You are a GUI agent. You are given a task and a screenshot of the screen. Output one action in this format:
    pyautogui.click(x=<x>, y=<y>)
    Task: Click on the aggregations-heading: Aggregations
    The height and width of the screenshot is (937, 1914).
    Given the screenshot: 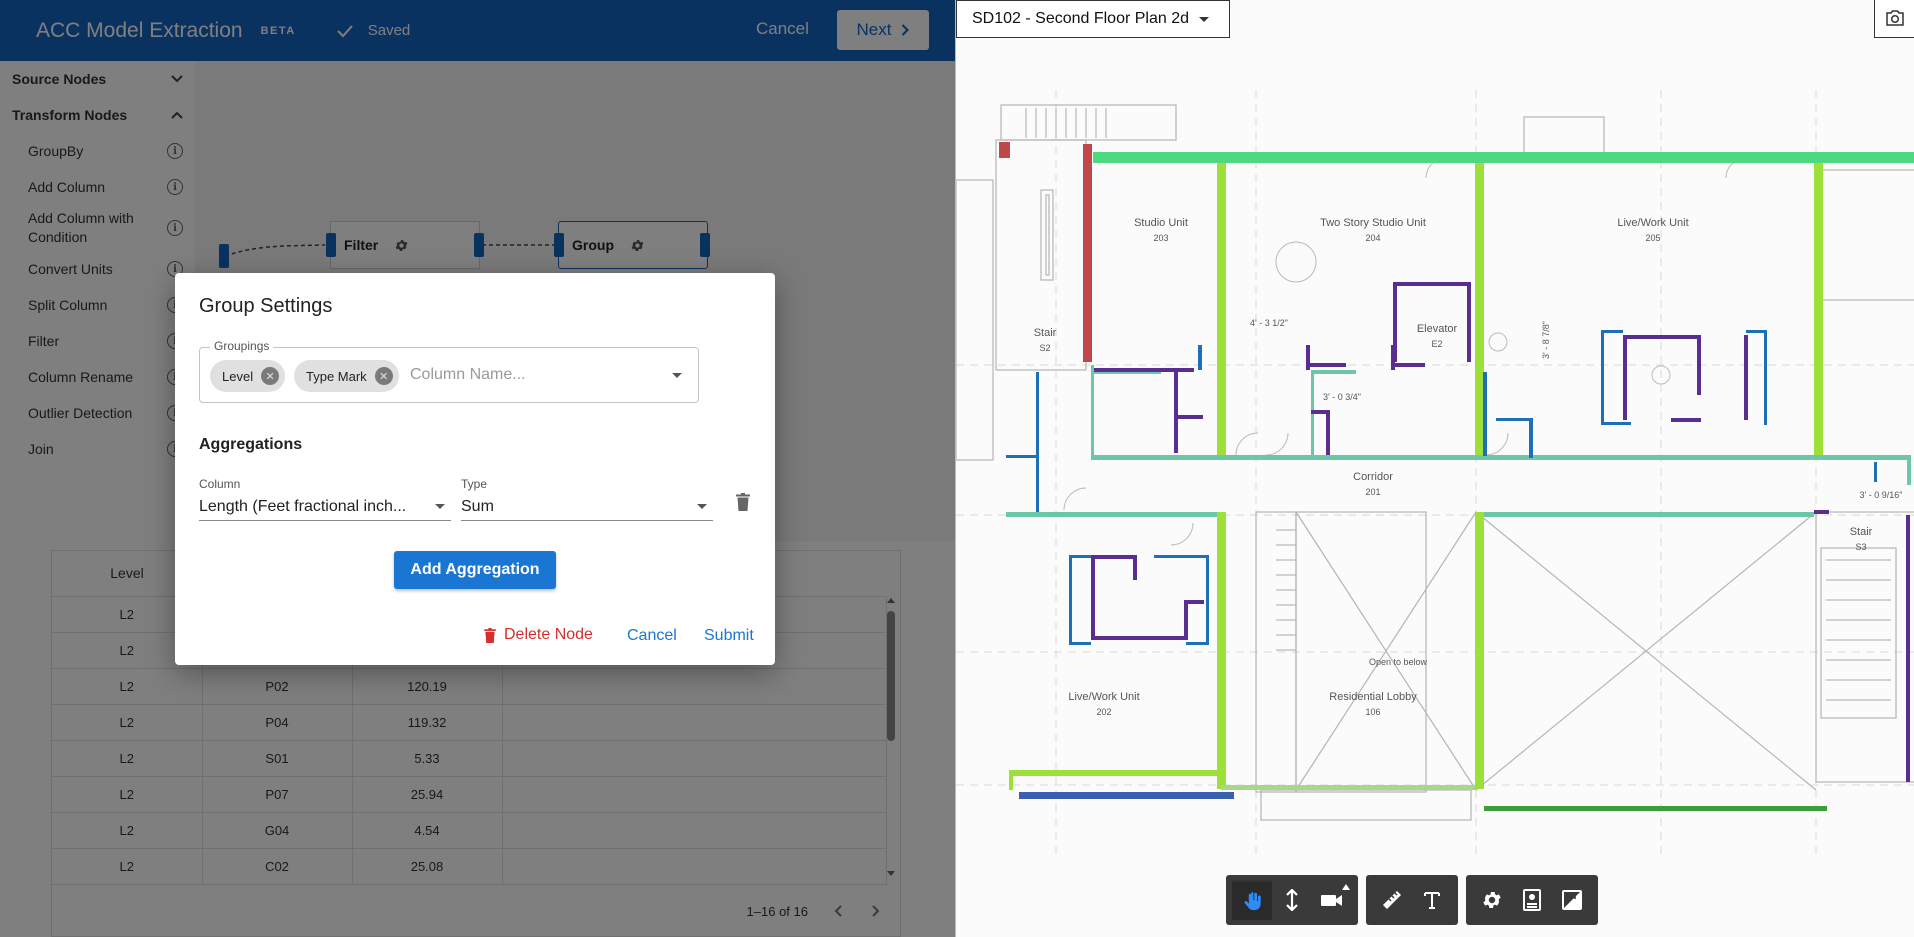 What is the action you would take?
    pyautogui.click(x=251, y=444)
    